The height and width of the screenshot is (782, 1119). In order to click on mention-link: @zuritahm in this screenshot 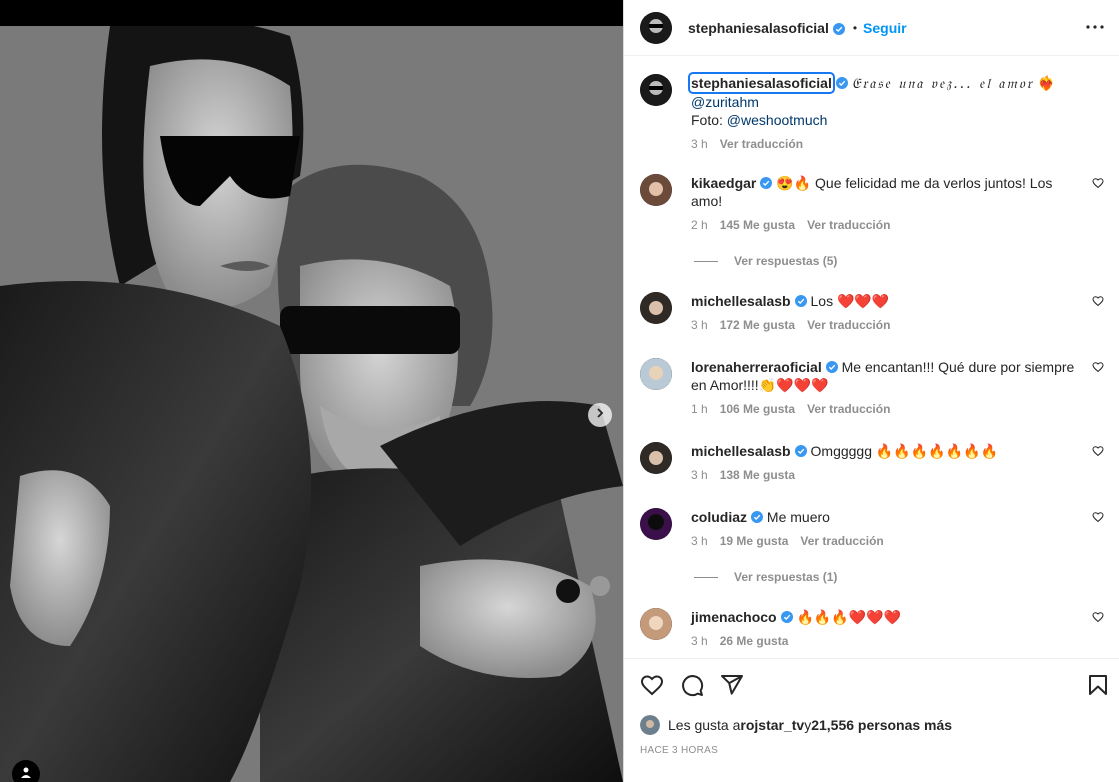, I will do `click(725, 102)`.